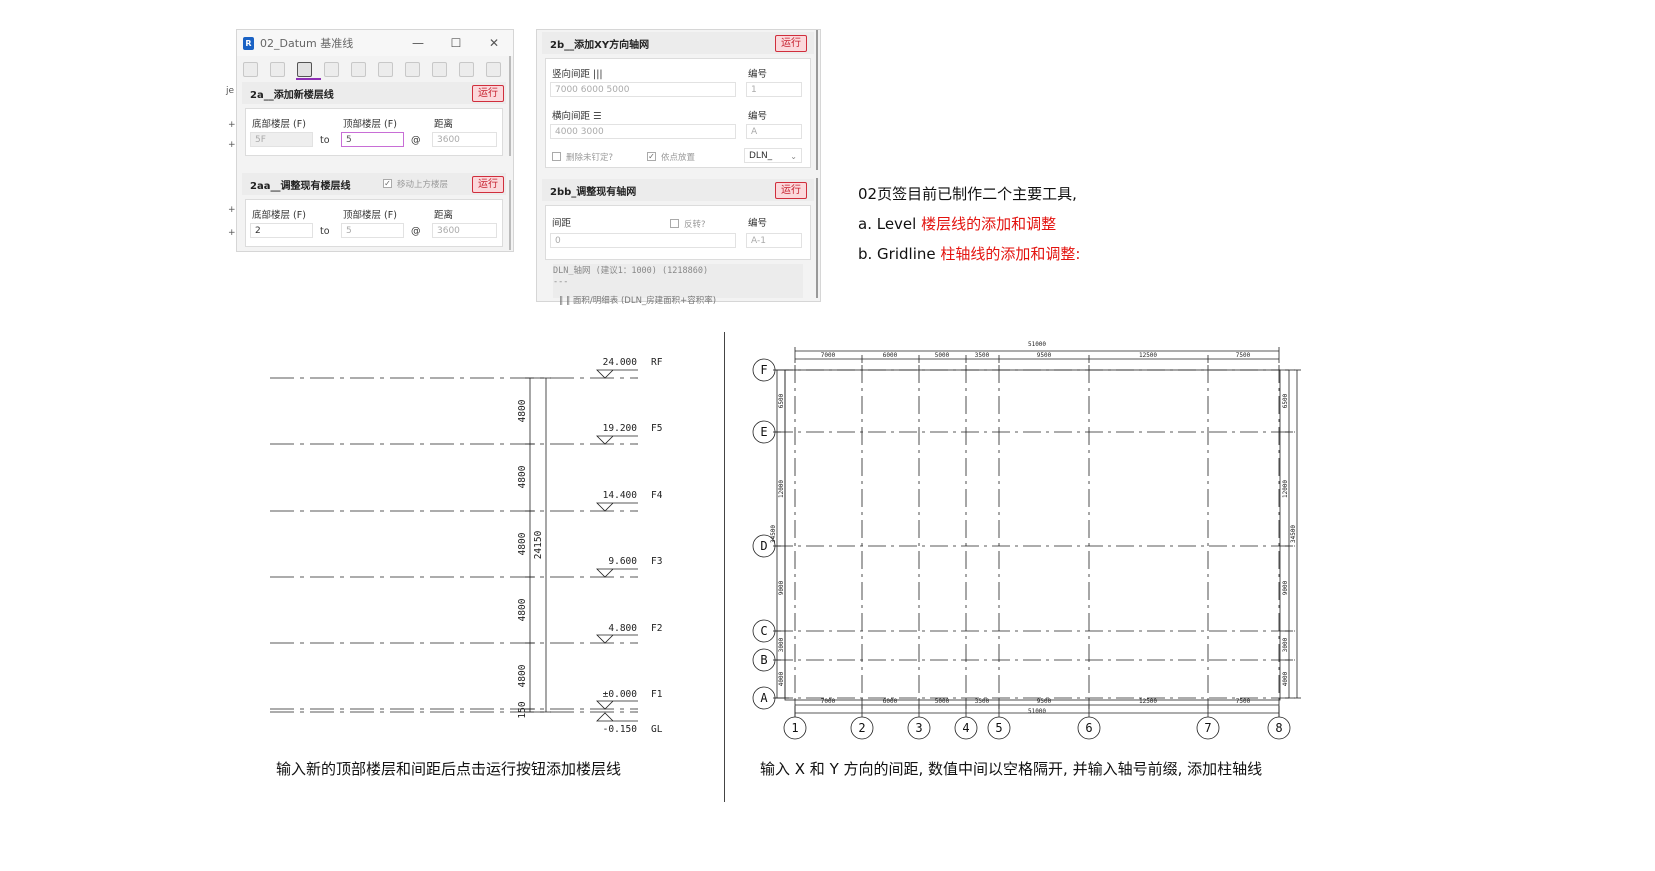 This screenshot has height=871, width=1655. What do you see at coordinates (758, 116) in the screenshot?
I see `number-label: 编号` at bounding box center [758, 116].